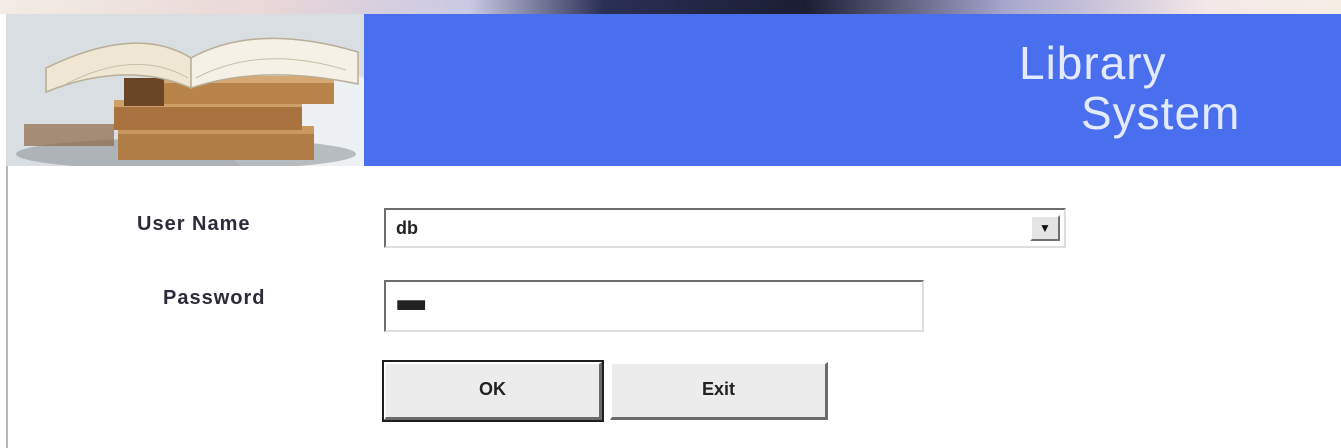 The height and width of the screenshot is (448, 1341). What do you see at coordinates (654, 306) in the screenshot?
I see `password-field: ■■■` at bounding box center [654, 306].